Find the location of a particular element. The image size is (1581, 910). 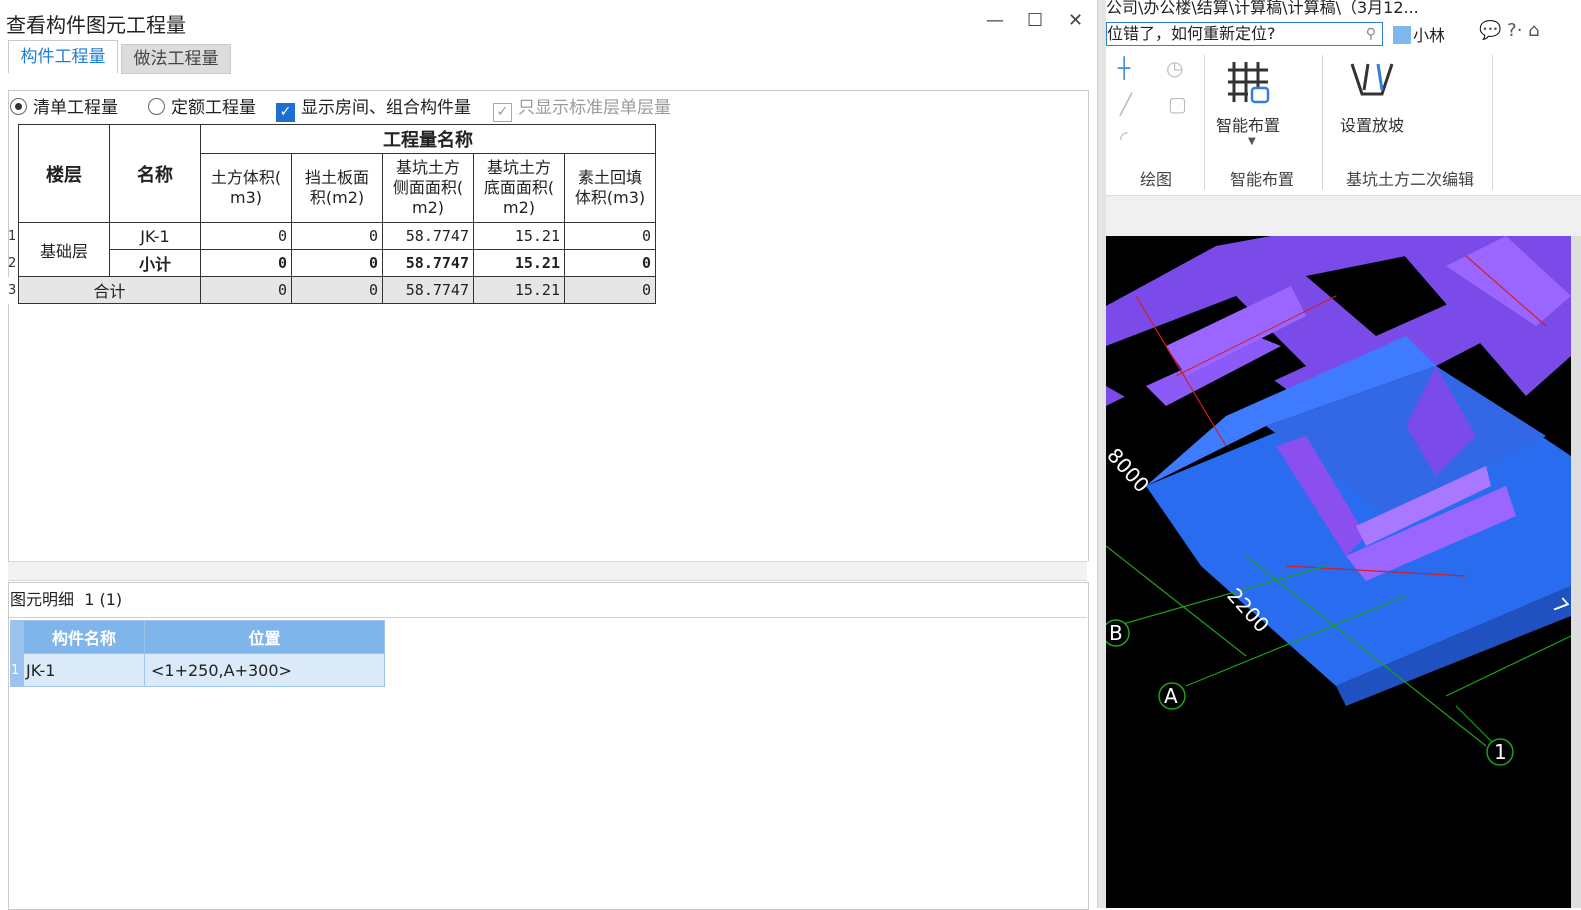

ribbon: ┼ ◷ ╱ ▢ ◜ 智能布置 ▼ 设置放坡 绘图 智能布置 基坑土方二次编辑 is located at coordinates (1343, 123).